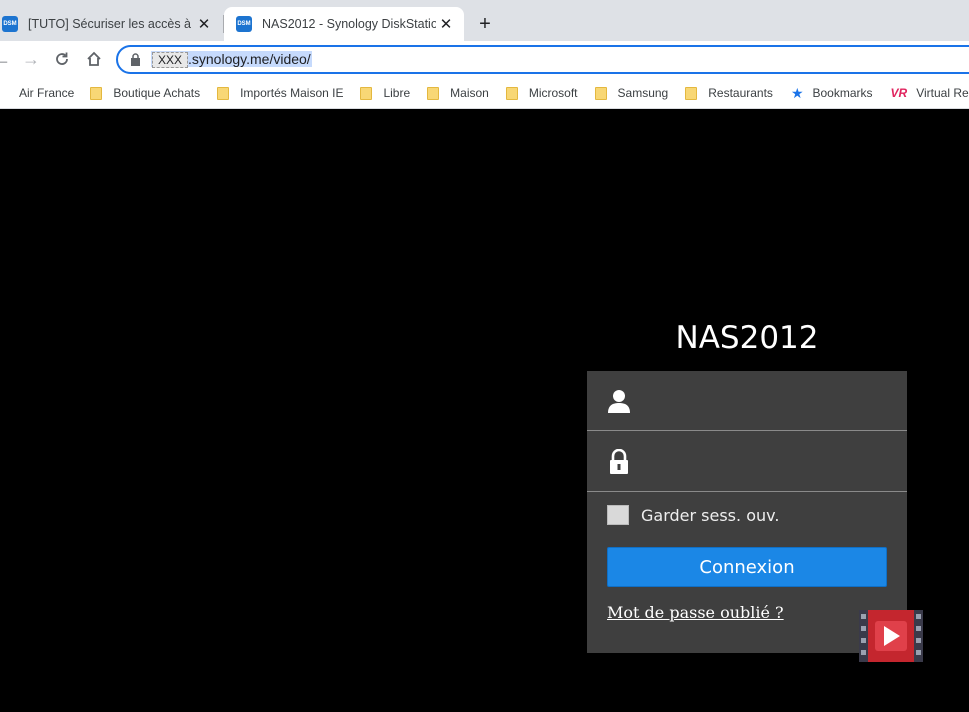 Image resolution: width=969 pixels, height=712 pixels. What do you see at coordinates (619, 401) in the screenshot?
I see `user-icon` at bounding box center [619, 401].